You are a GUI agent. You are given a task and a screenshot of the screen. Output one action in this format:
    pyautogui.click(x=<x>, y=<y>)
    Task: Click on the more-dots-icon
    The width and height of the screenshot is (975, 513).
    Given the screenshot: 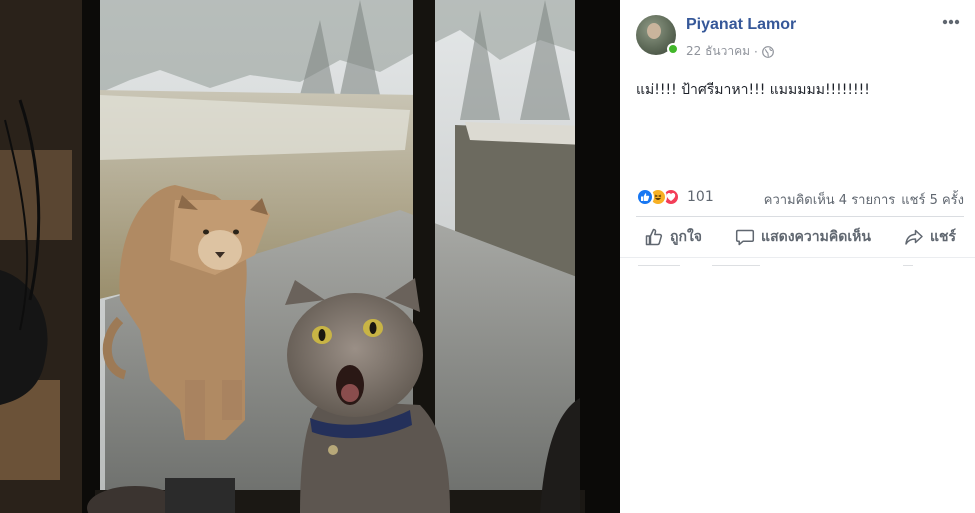 What is the action you would take?
    pyautogui.click(x=951, y=22)
    